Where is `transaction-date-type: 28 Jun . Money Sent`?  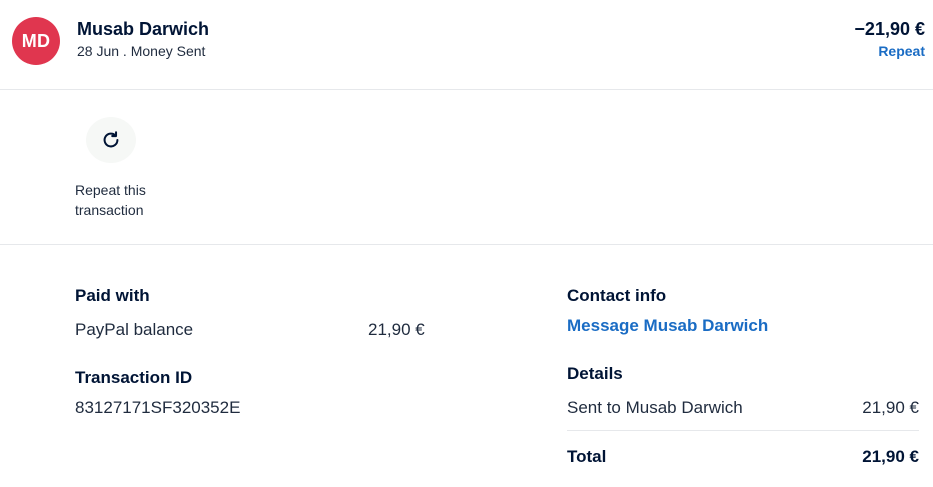
transaction-date-type: 28 Jun . Money Sent is located at coordinates (141, 51).